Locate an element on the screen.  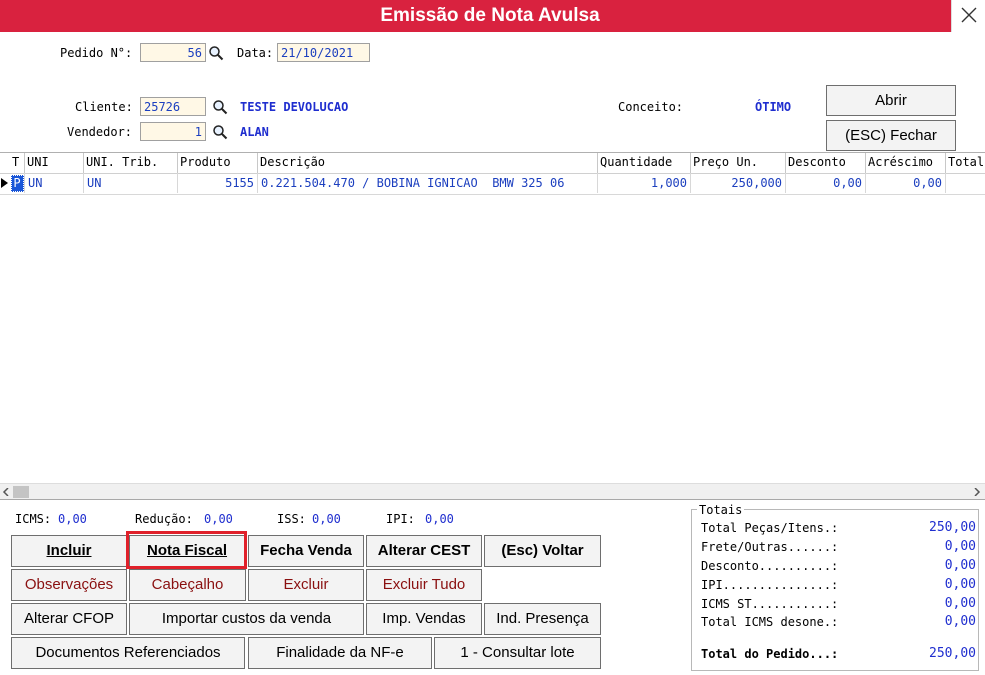
iss-value: 0,00 is located at coordinates (326, 519).